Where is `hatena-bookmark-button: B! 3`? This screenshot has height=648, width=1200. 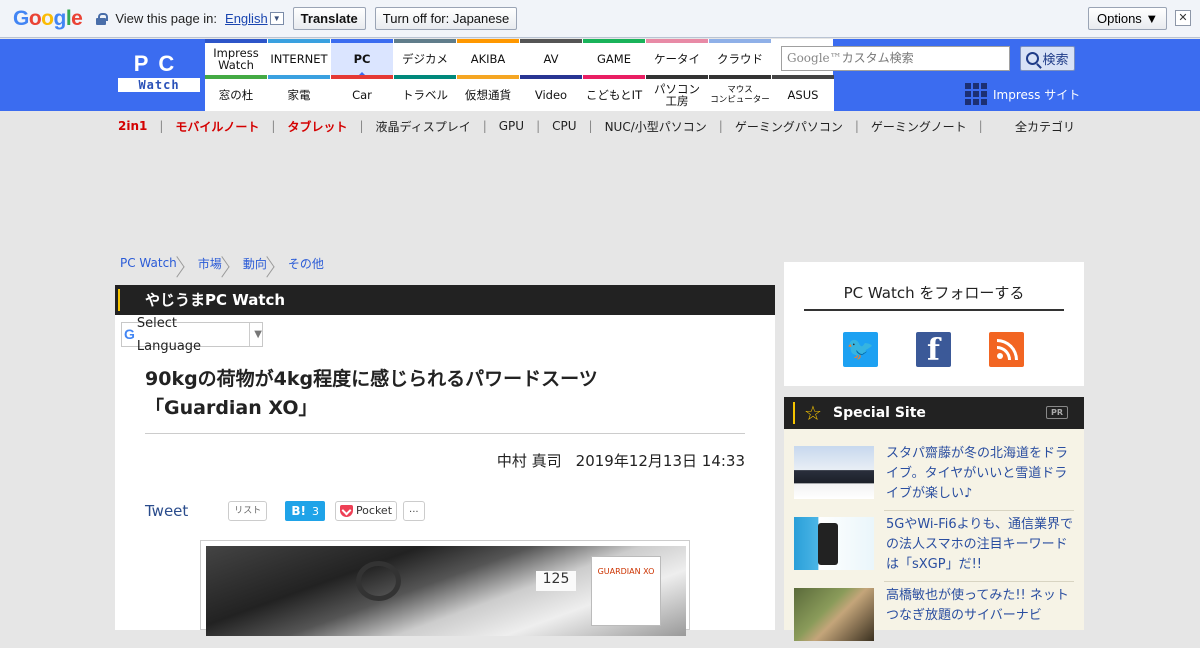
hatena-bookmark-button: B! 3 is located at coordinates (305, 511).